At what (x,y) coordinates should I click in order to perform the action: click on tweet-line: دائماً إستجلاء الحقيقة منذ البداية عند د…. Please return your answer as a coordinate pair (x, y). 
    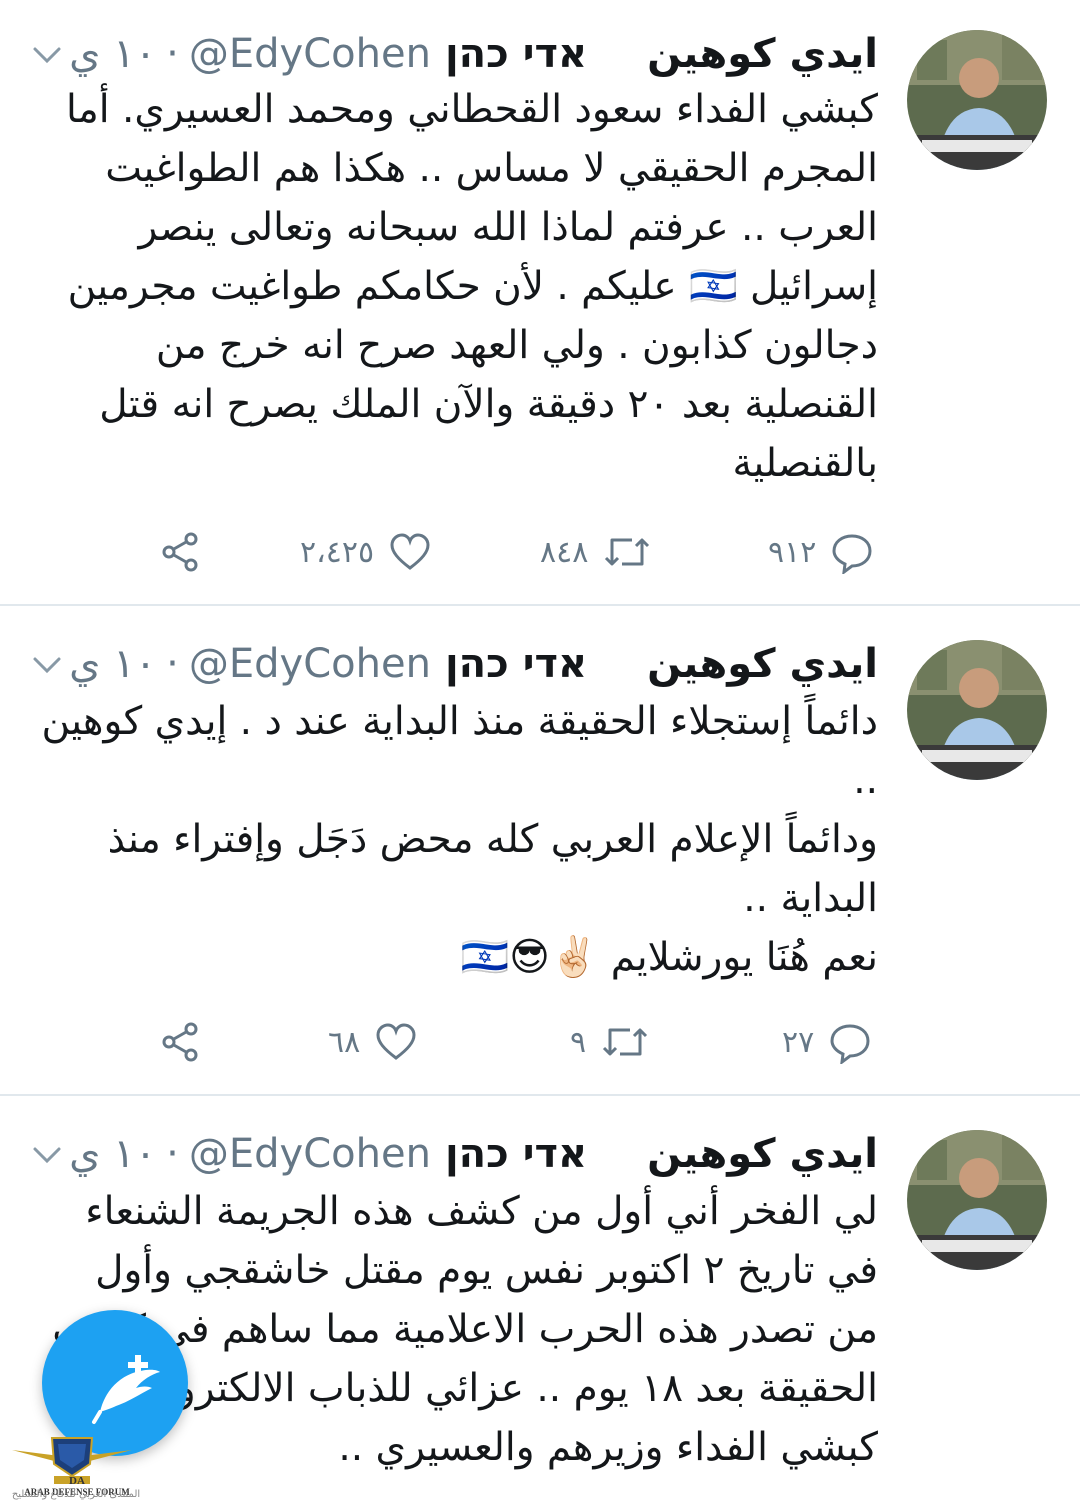
    Looking at the image, I should click on (459, 751).